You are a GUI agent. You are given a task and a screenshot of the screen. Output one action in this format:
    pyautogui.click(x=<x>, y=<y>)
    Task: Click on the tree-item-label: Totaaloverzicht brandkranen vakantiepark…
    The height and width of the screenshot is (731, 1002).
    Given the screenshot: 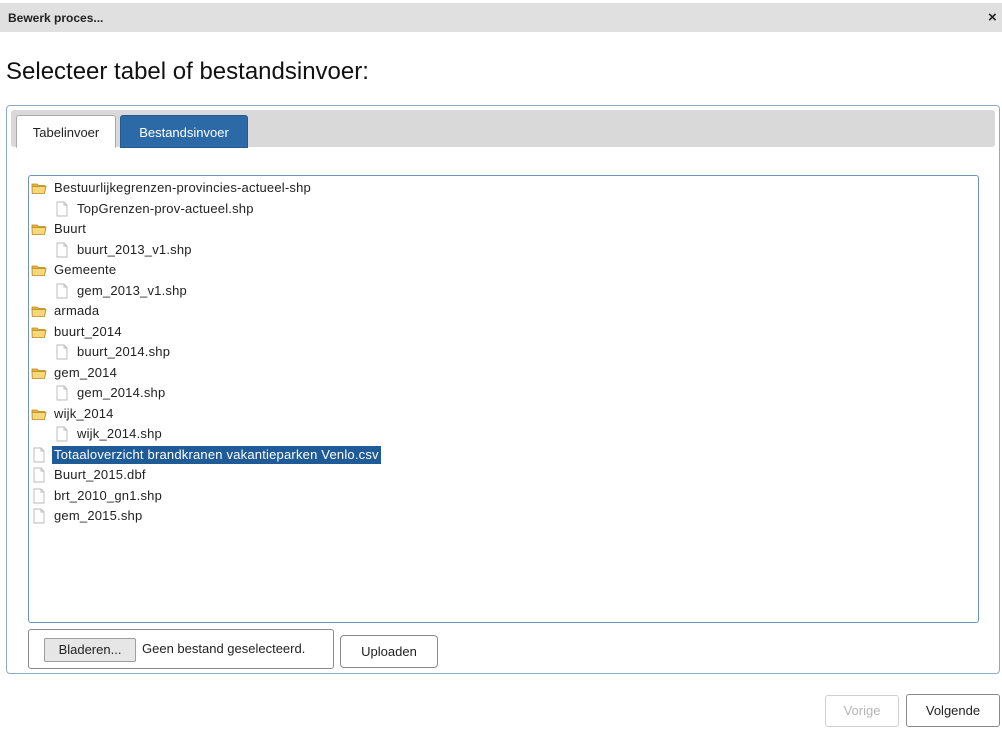 What is the action you would take?
    pyautogui.click(x=216, y=454)
    